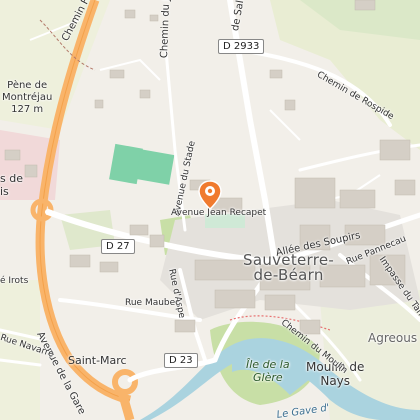  What do you see at coordinates (118, 246) in the screenshot?
I see `road-badge-d27: D 27` at bounding box center [118, 246].